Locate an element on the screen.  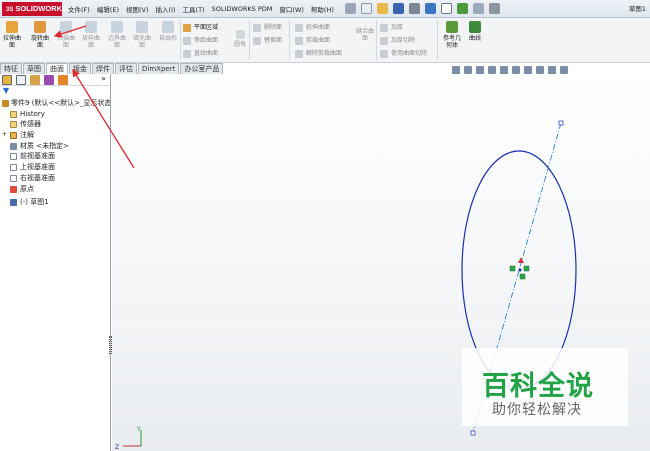
reference-geometry-button: 参考几何体 is located at coordinates (452, 35).